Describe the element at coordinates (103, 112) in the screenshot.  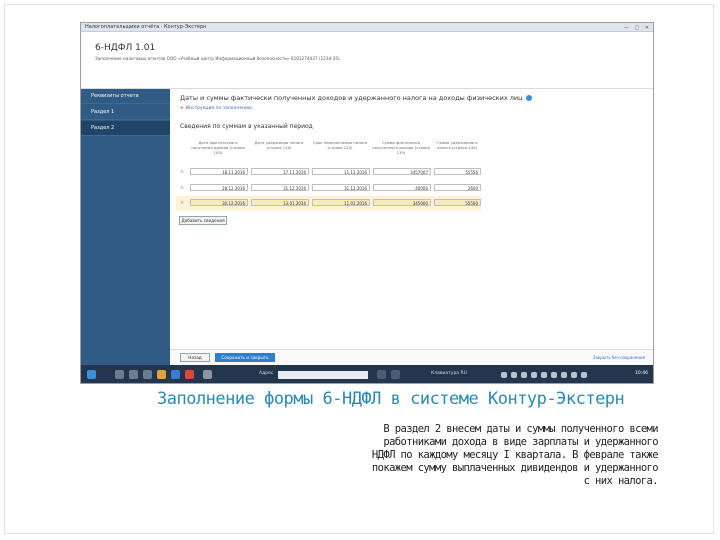
I see `sidebar-item-label: Раздел 1` at that location.